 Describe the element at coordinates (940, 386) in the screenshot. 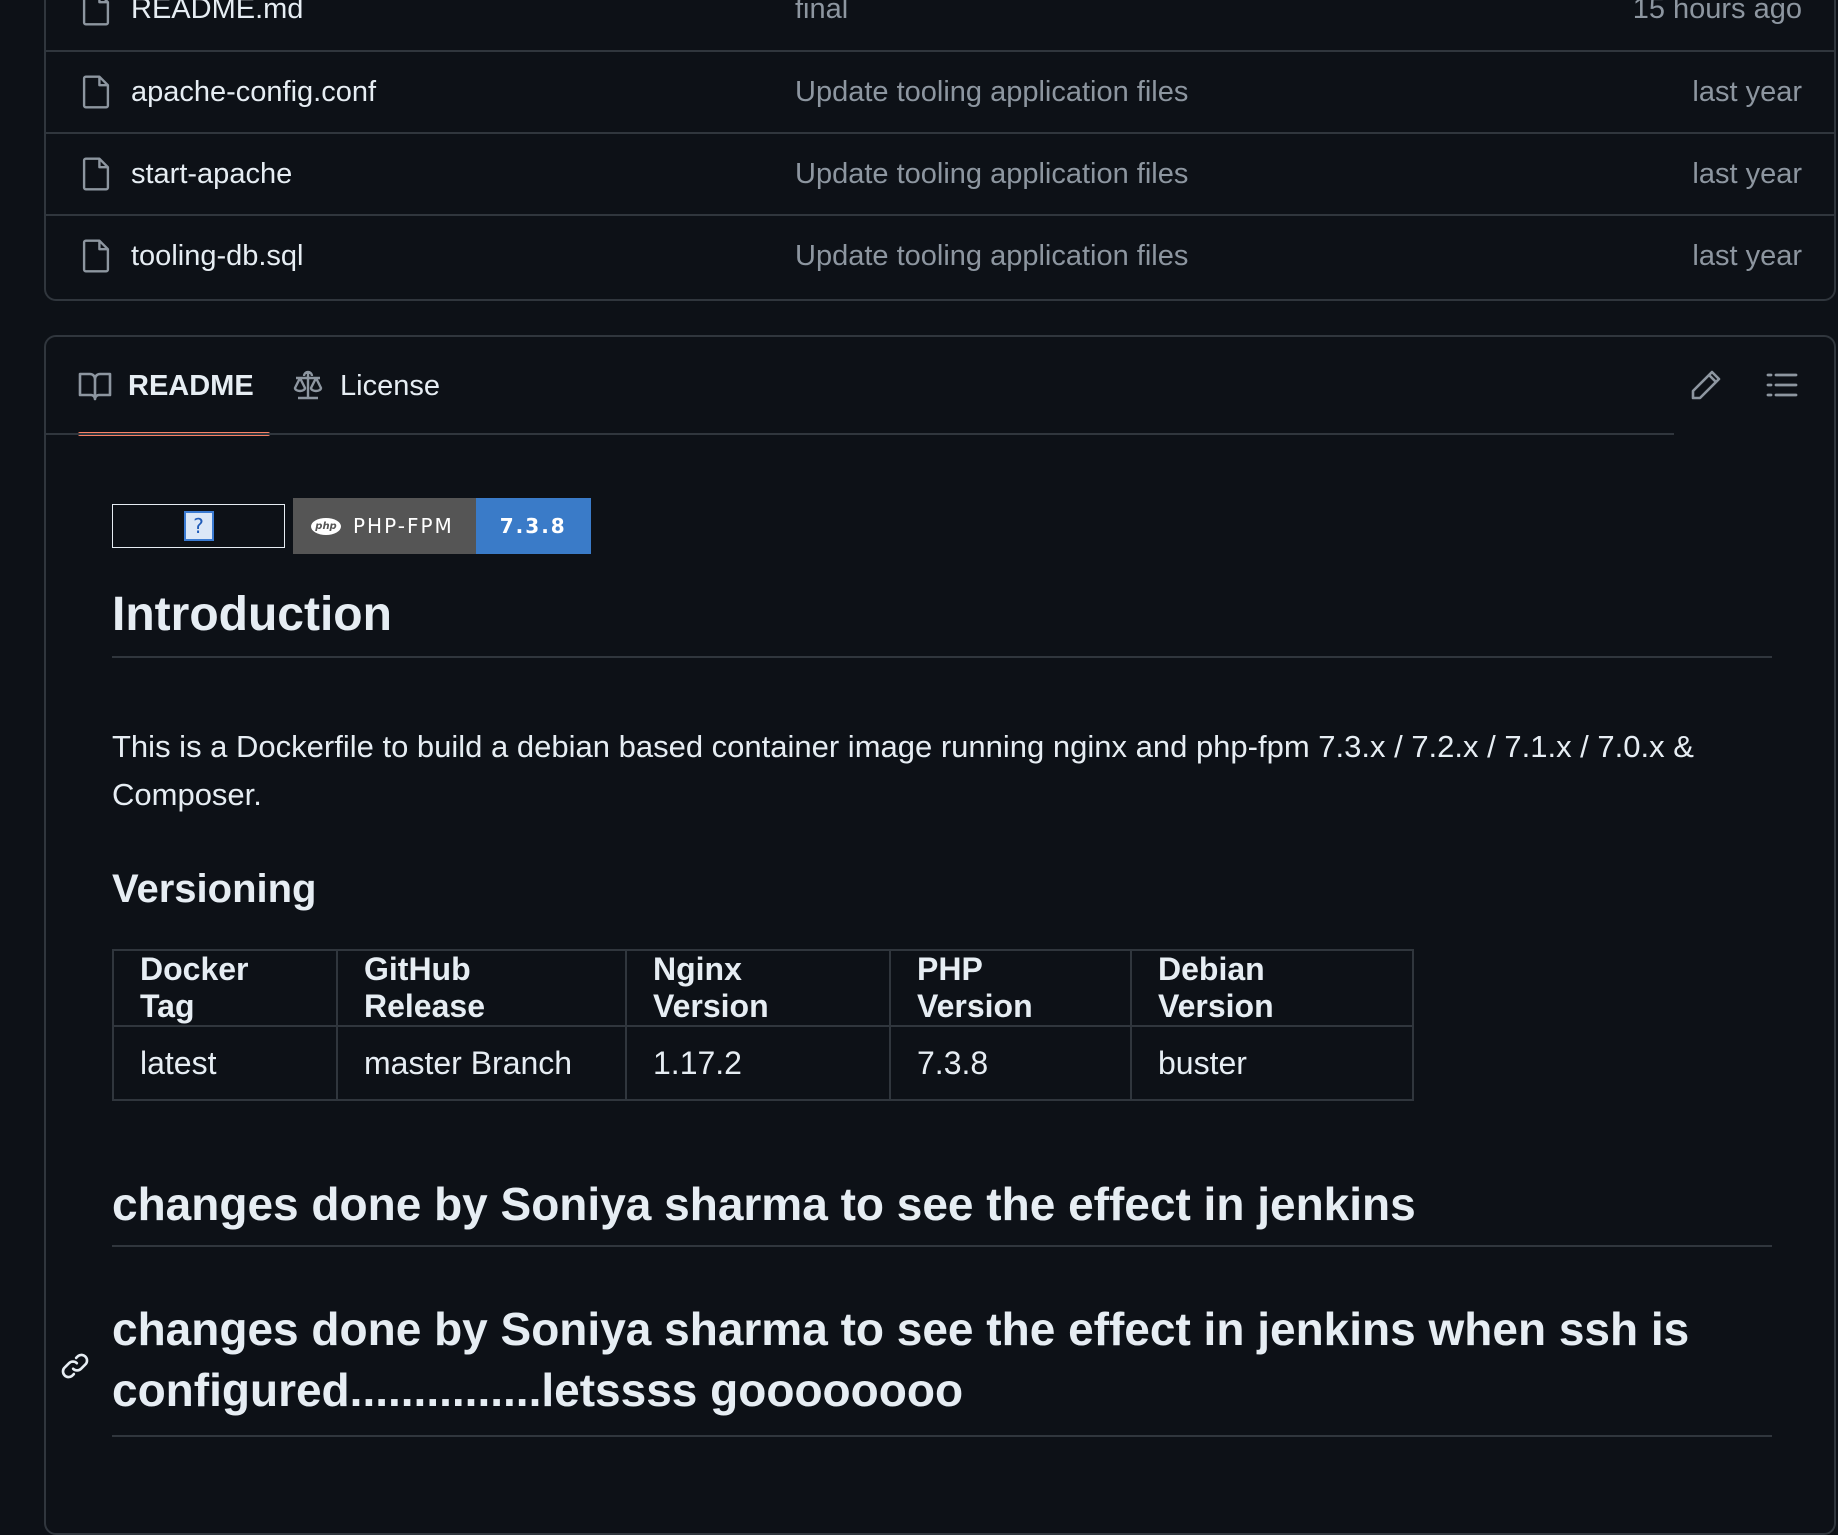

I see `readme-tab-bar: README License` at that location.